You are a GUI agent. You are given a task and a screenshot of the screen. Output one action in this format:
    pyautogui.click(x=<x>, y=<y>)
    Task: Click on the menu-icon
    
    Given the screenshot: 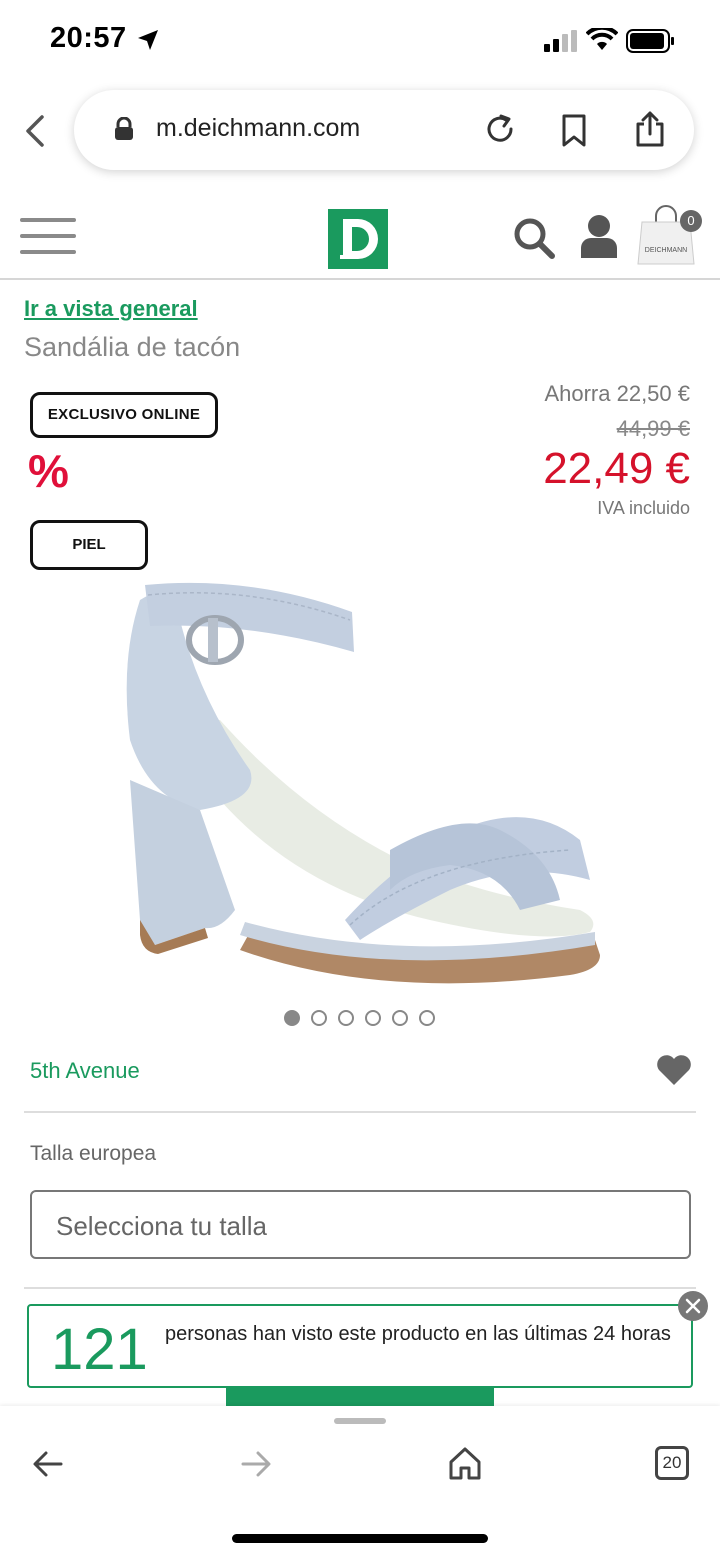 What is the action you would take?
    pyautogui.click(x=49, y=236)
    